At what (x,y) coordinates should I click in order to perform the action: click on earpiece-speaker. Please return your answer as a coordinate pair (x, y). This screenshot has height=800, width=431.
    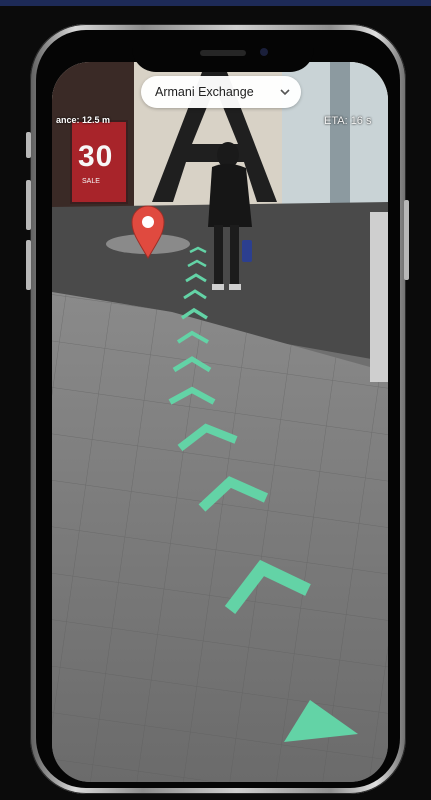
    Looking at the image, I should click on (223, 53).